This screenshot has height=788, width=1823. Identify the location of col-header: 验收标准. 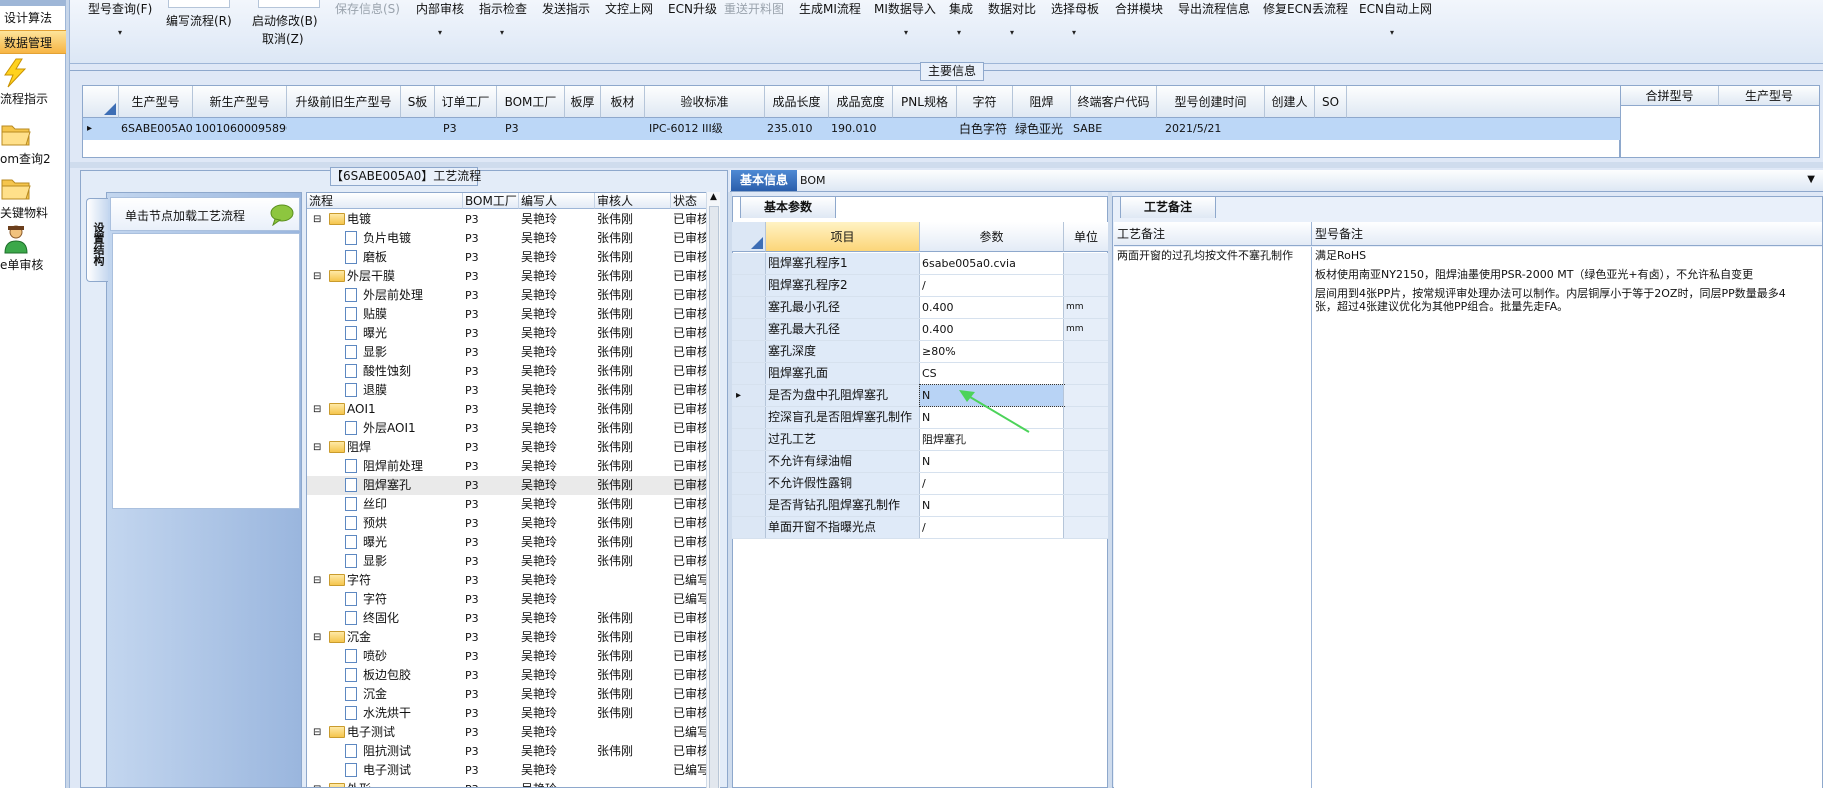
(705, 102).